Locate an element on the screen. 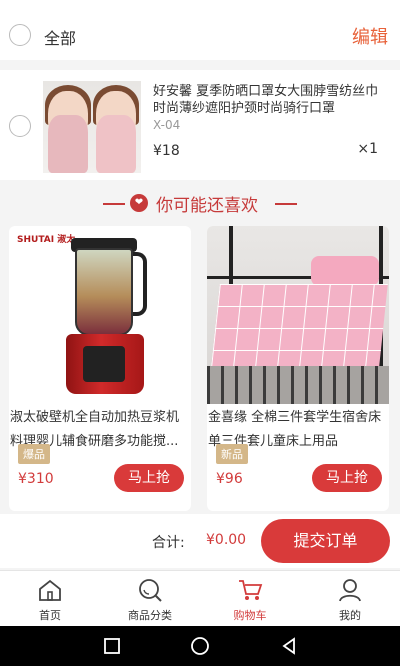  tab-label: 商品分类 is located at coordinates (150, 615).